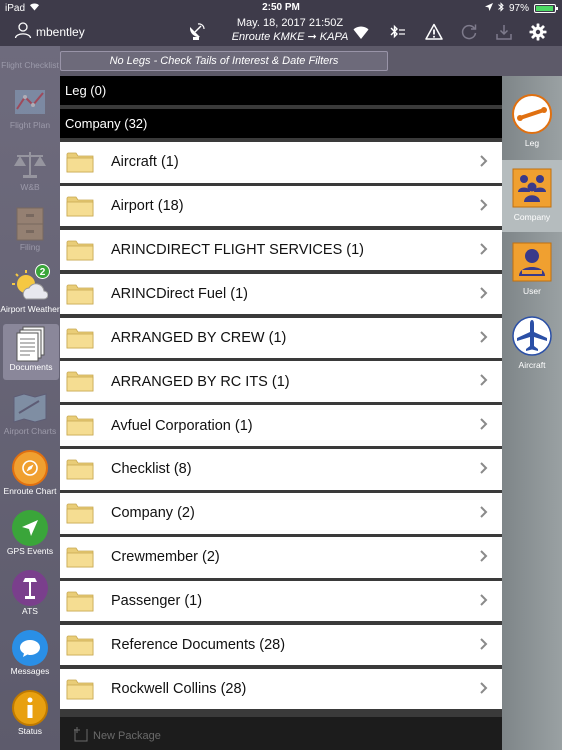  What do you see at coordinates (30, 102) in the screenshot?
I see `flight-plan-icon` at bounding box center [30, 102].